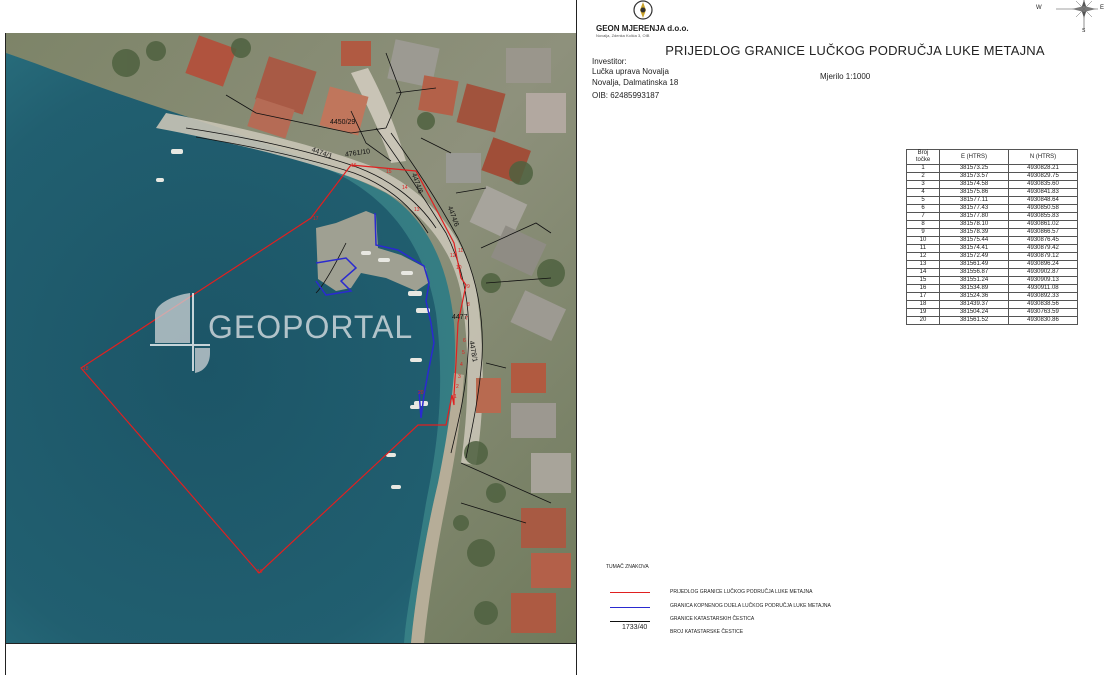  I want to click on point-number-cell: 6, so click(923, 208).